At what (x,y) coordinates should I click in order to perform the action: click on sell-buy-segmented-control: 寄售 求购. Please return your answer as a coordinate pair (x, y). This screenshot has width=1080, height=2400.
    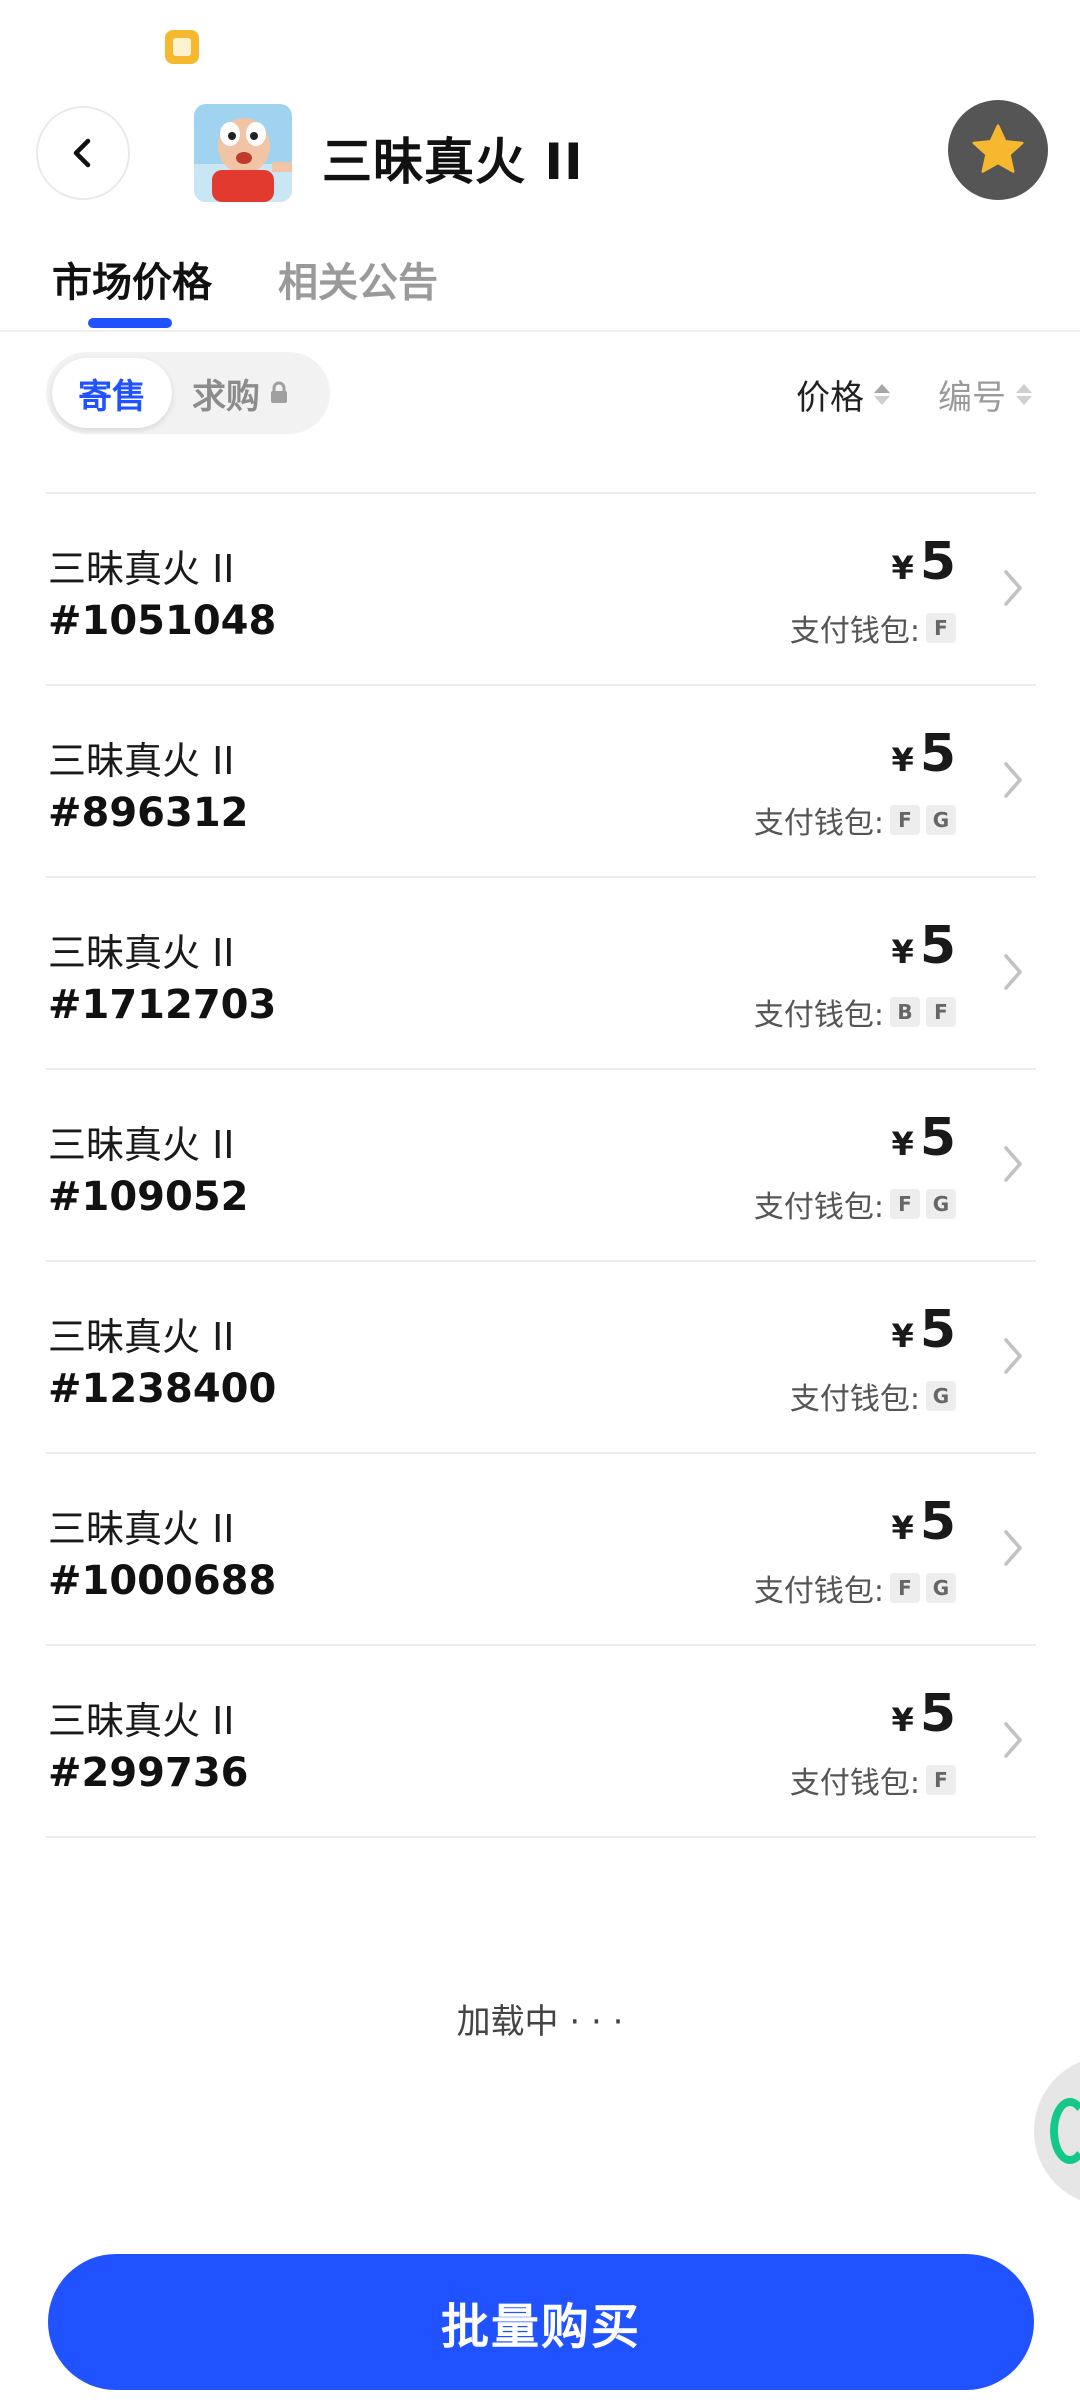
    Looking at the image, I should click on (188, 393).